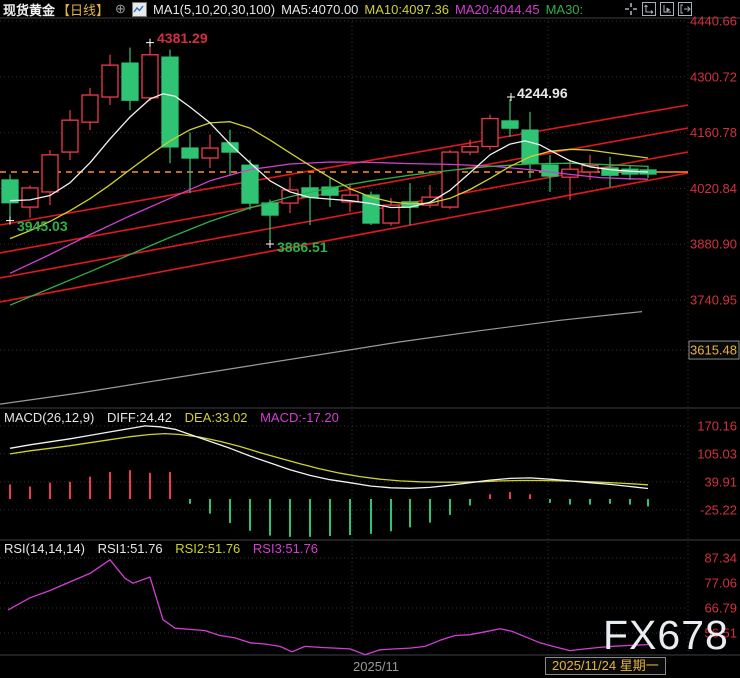 This screenshot has height=678, width=740. I want to click on fx678-watermark: FX678, so click(666, 635).